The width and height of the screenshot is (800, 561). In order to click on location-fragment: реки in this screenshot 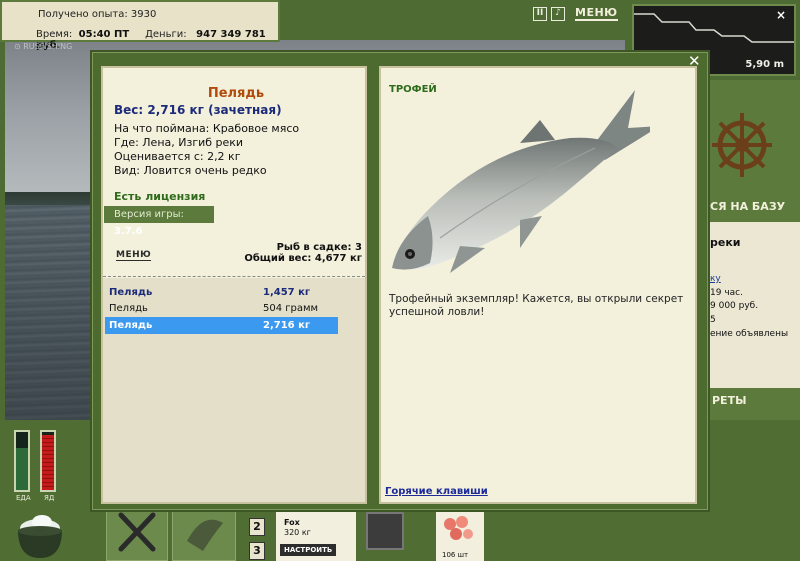, I will do `click(725, 242)`.